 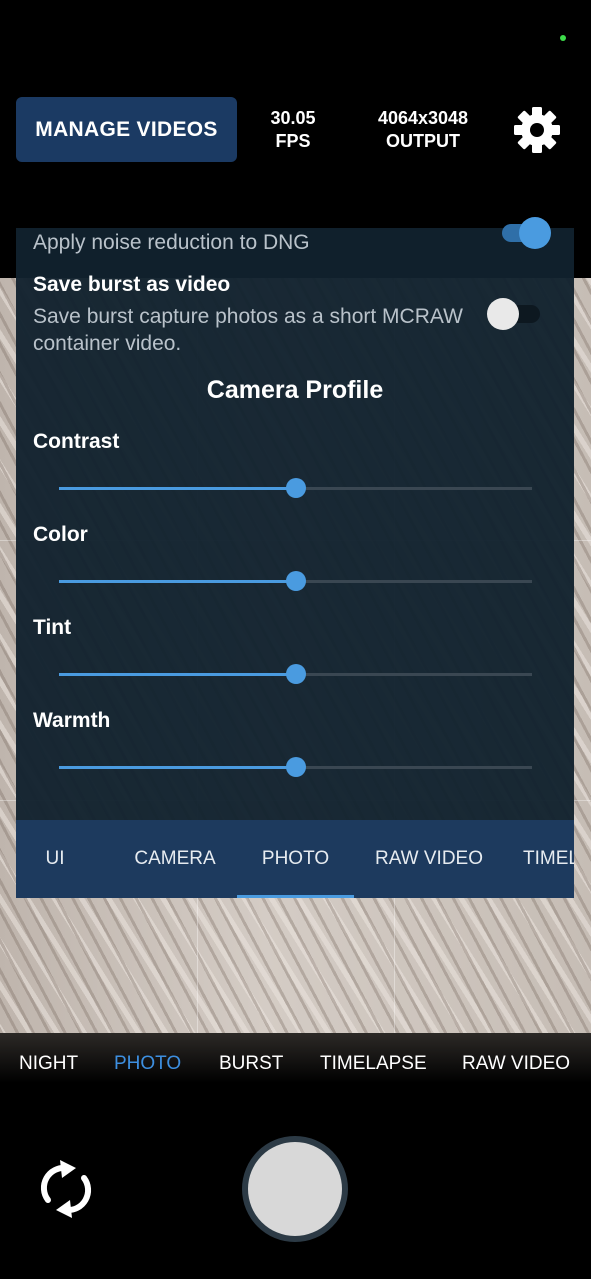 What do you see at coordinates (52, 627) in the screenshot?
I see `tint-label: Tint` at bounding box center [52, 627].